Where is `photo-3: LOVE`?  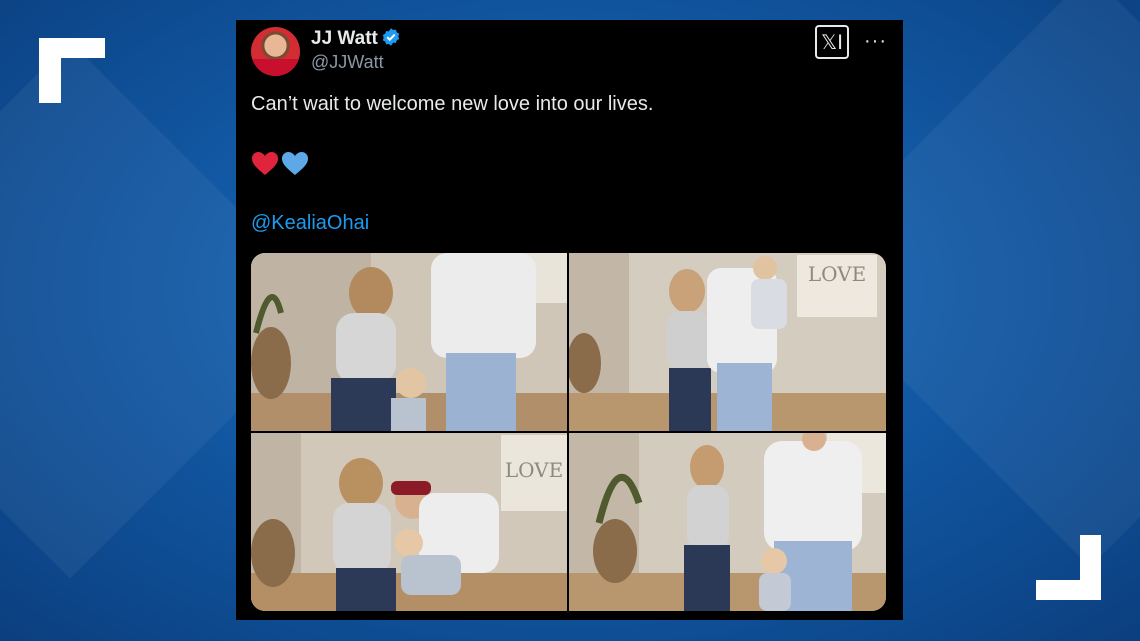
photo-3: LOVE is located at coordinates (409, 522).